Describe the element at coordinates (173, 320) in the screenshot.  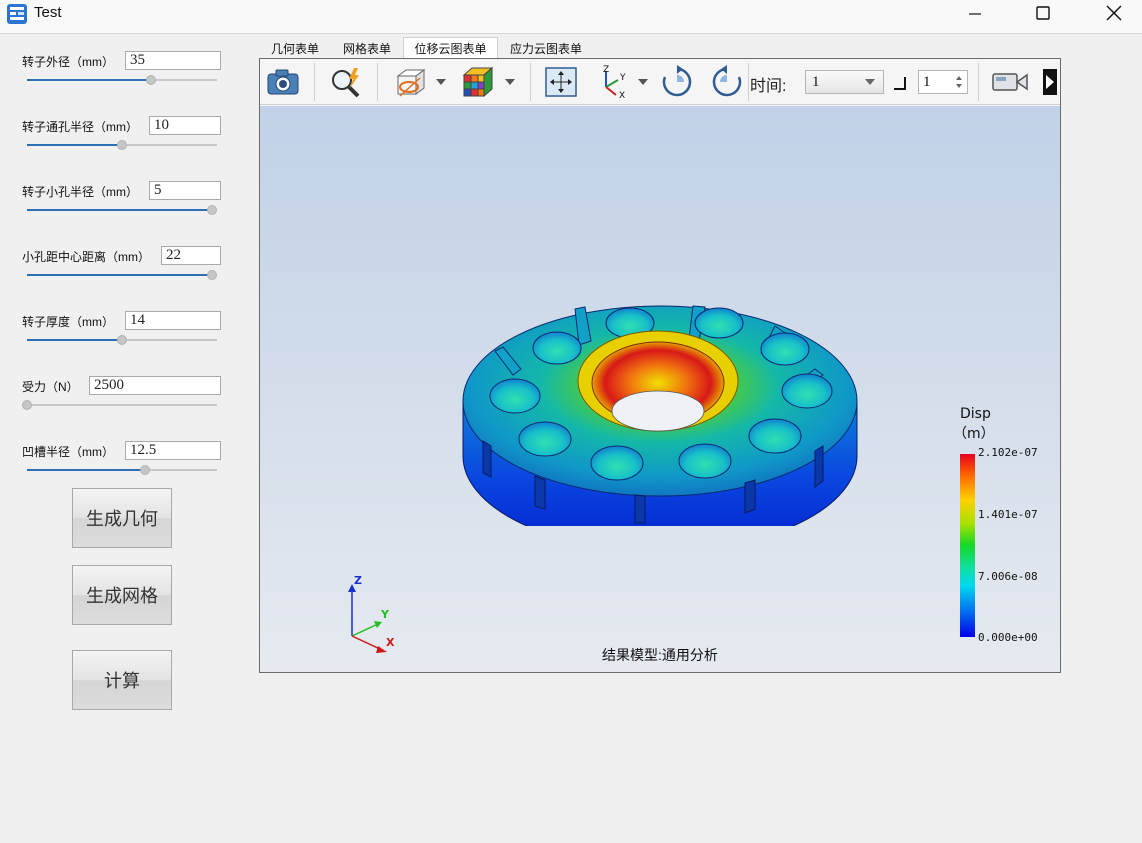
I see `thickness-input: 14` at that location.